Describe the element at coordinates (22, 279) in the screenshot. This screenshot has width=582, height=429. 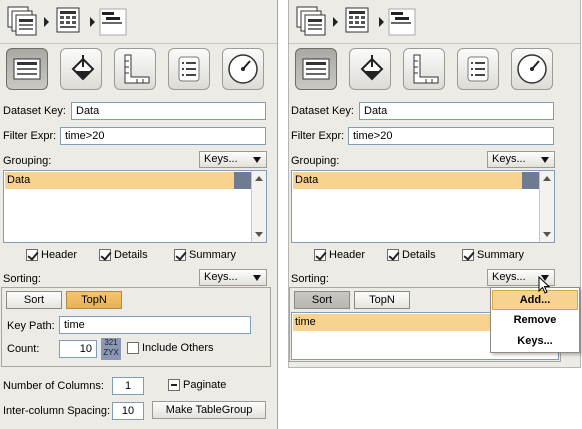
I see `sorting-label: Sorting:` at that location.